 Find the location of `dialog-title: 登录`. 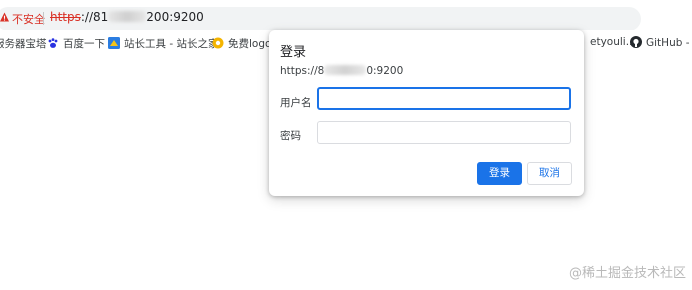

dialog-title: 登录 is located at coordinates (293, 52).